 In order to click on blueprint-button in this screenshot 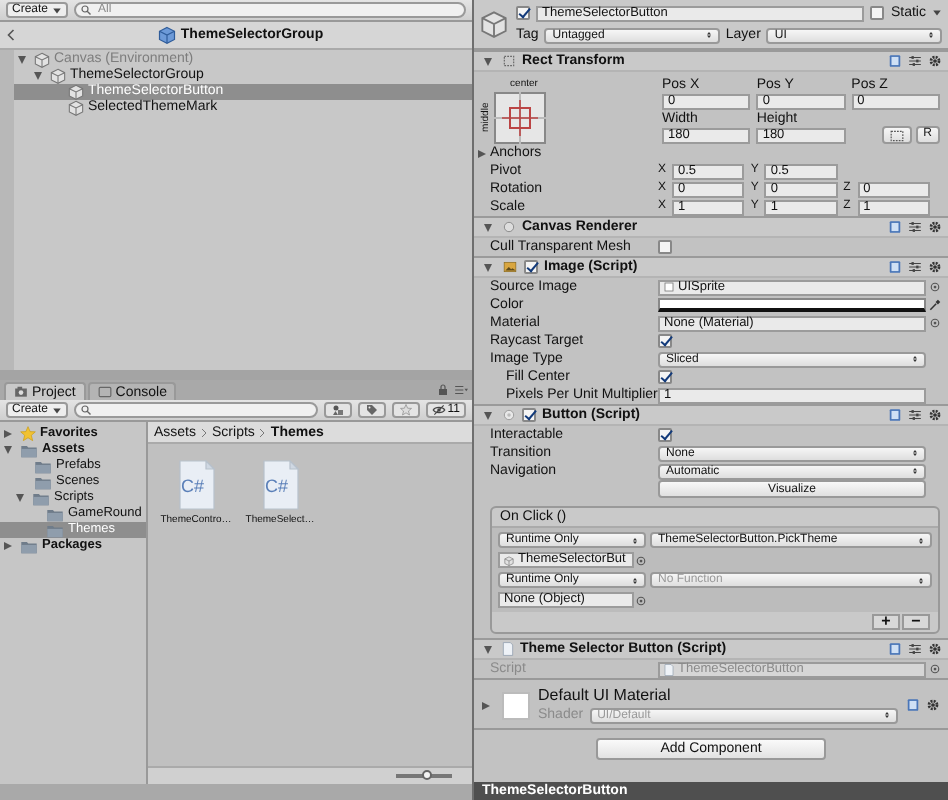, I will do `click(896, 135)`.